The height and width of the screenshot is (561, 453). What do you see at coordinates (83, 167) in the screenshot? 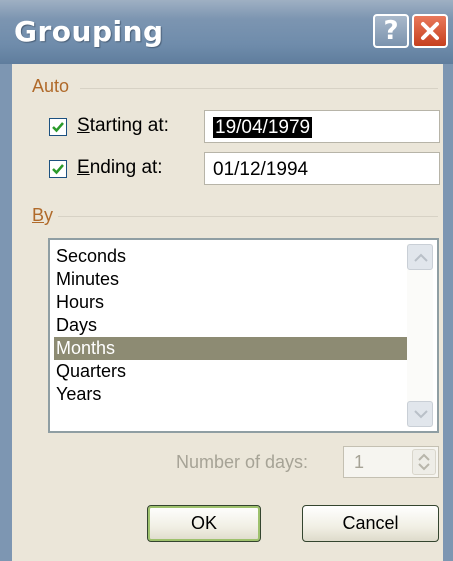
I see `ending-at-accesskey: E` at bounding box center [83, 167].